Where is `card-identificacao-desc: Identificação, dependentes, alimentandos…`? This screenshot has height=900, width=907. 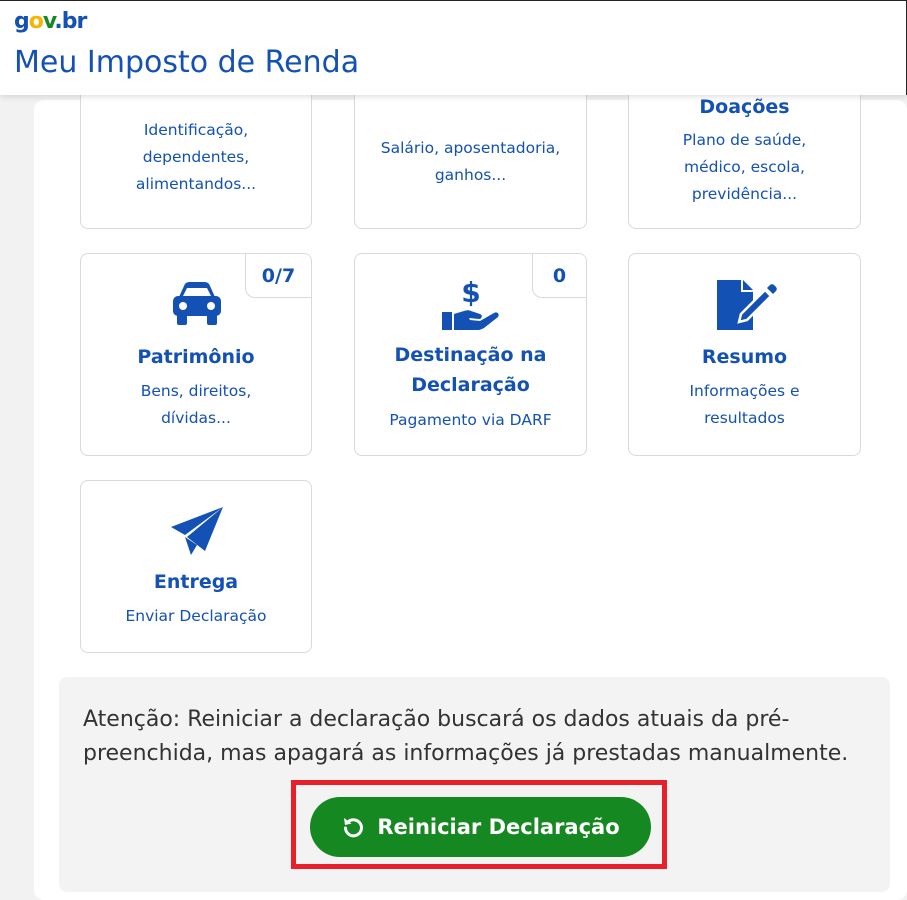 card-identificacao-desc: Identificação, dependentes, alimentandos… is located at coordinates (196, 157).